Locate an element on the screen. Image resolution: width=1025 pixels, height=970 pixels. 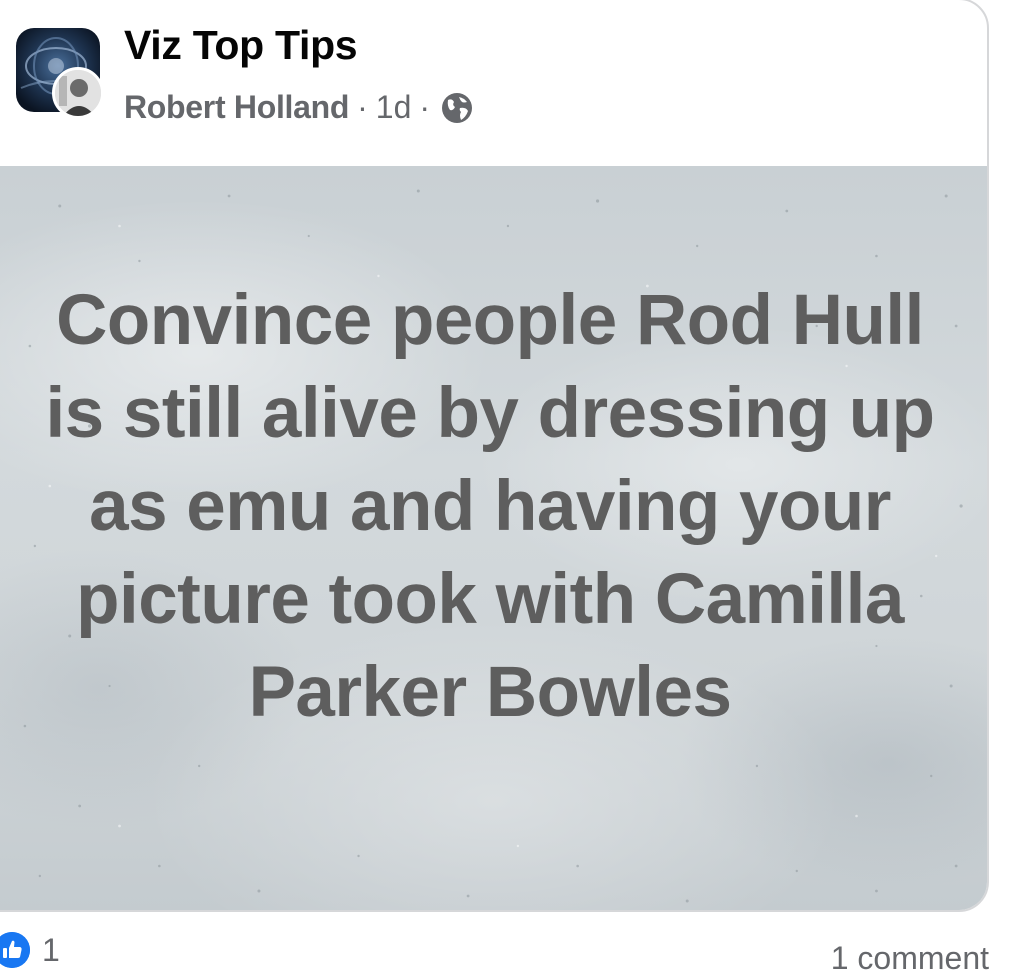
author-avatar is located at coordinates (78, 93).